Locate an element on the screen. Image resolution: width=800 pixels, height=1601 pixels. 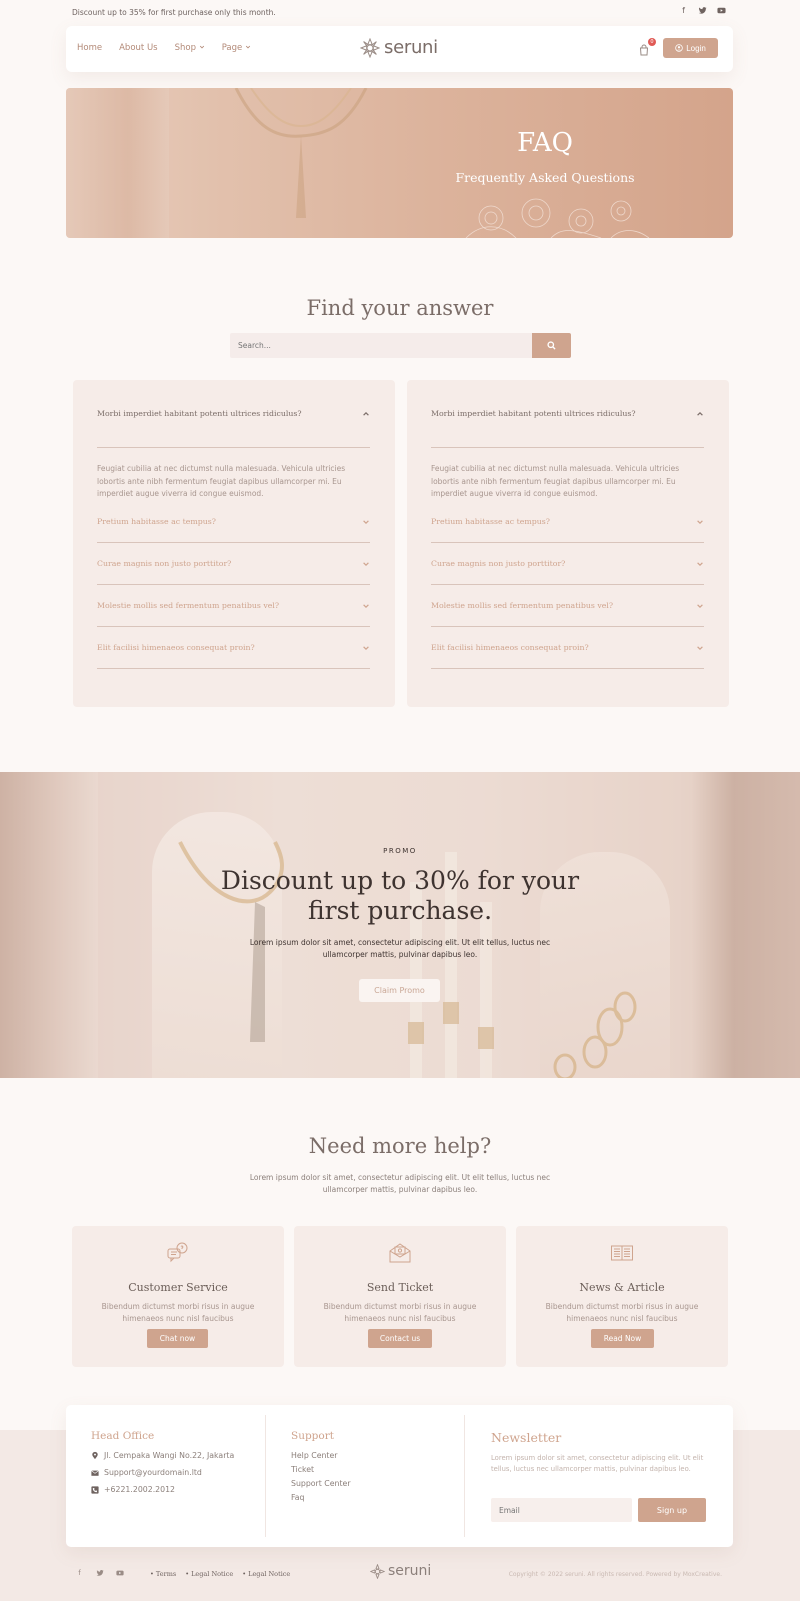
support-link-faq: Faq is located at coordinates (366, 1497).